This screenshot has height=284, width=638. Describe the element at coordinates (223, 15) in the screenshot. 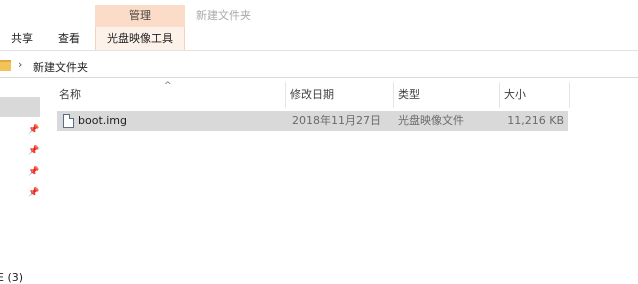

I see `window-title: 新建文件夹` at that location.